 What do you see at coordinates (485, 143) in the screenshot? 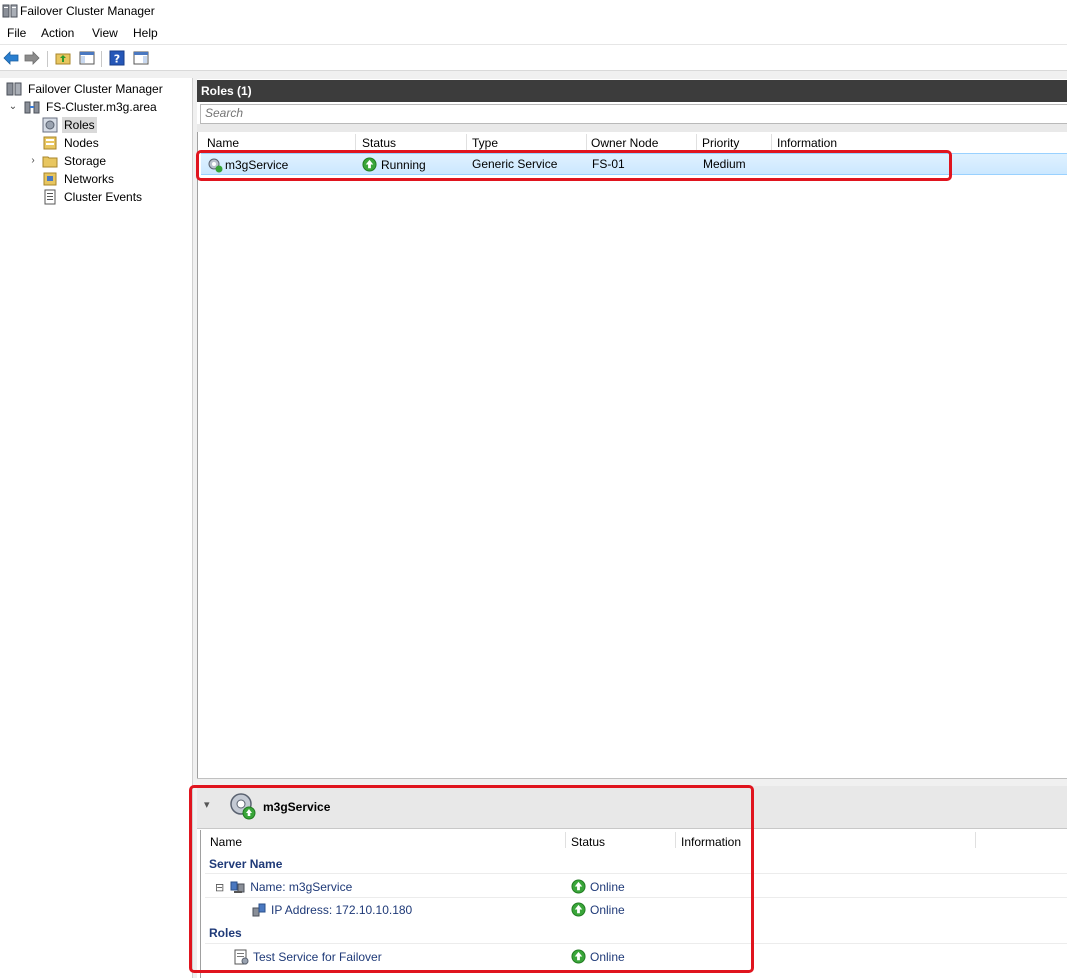
I see `column-header-type: Type` at bounding box center [485, 143].